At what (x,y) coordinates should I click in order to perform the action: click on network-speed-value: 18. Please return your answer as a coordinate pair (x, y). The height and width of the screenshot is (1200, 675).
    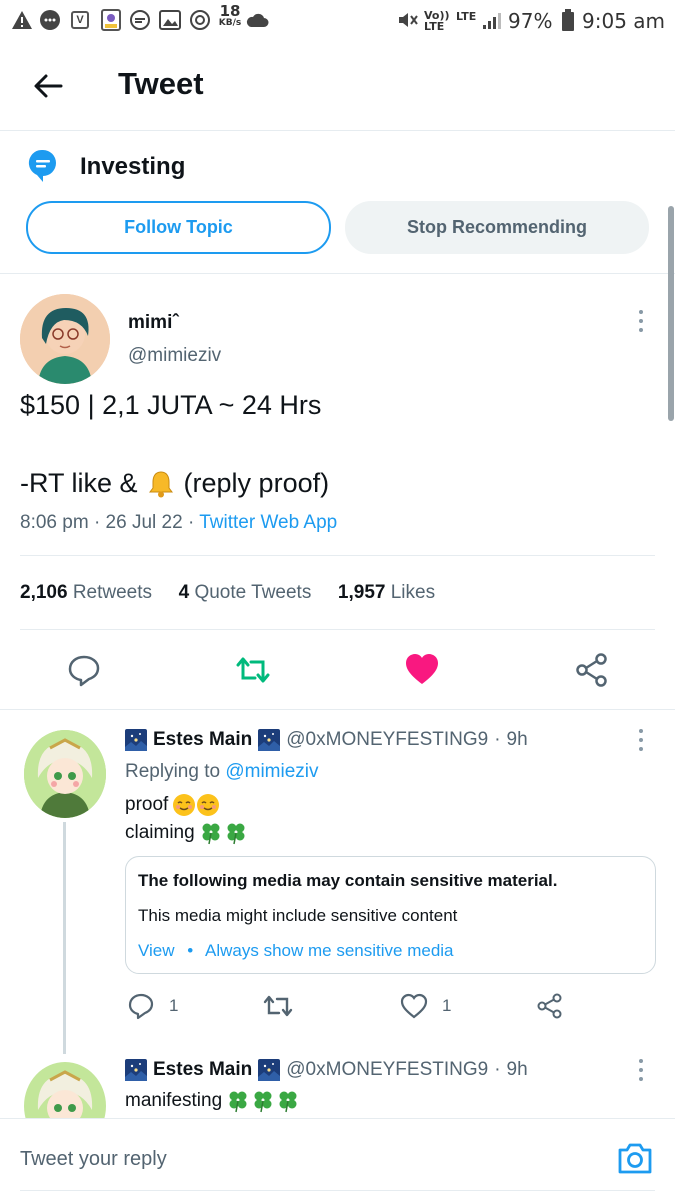
    Looking at the image, I should click on (230, 11).